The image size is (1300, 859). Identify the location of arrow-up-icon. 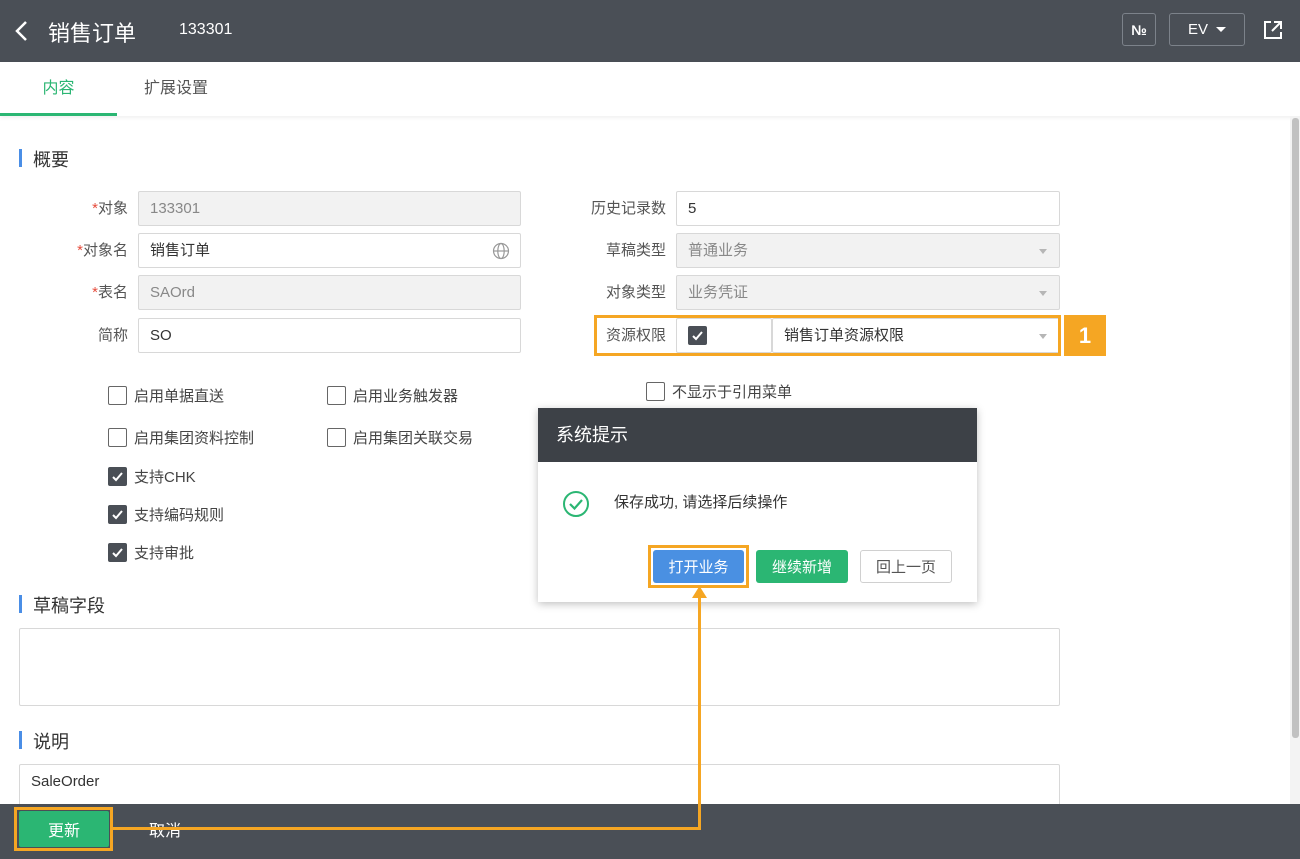
(699, 592).